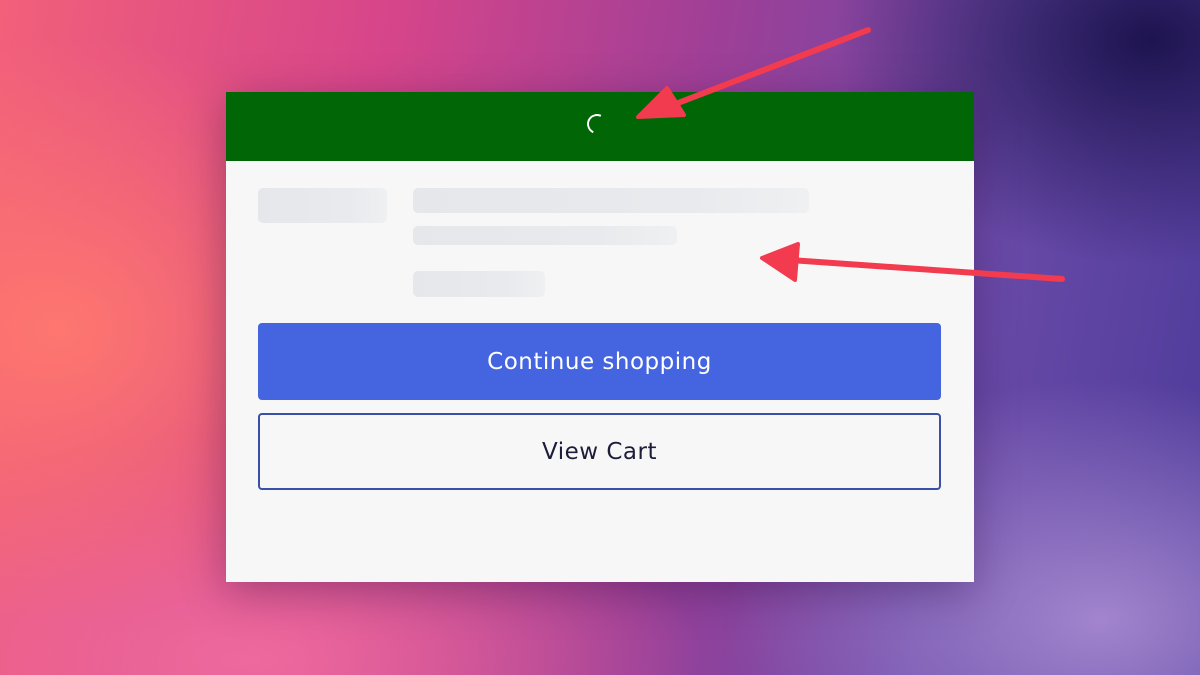 The width and height of the screenshot is (1200, 675). I want to click on skeleton-product-image, so click(322, 205).